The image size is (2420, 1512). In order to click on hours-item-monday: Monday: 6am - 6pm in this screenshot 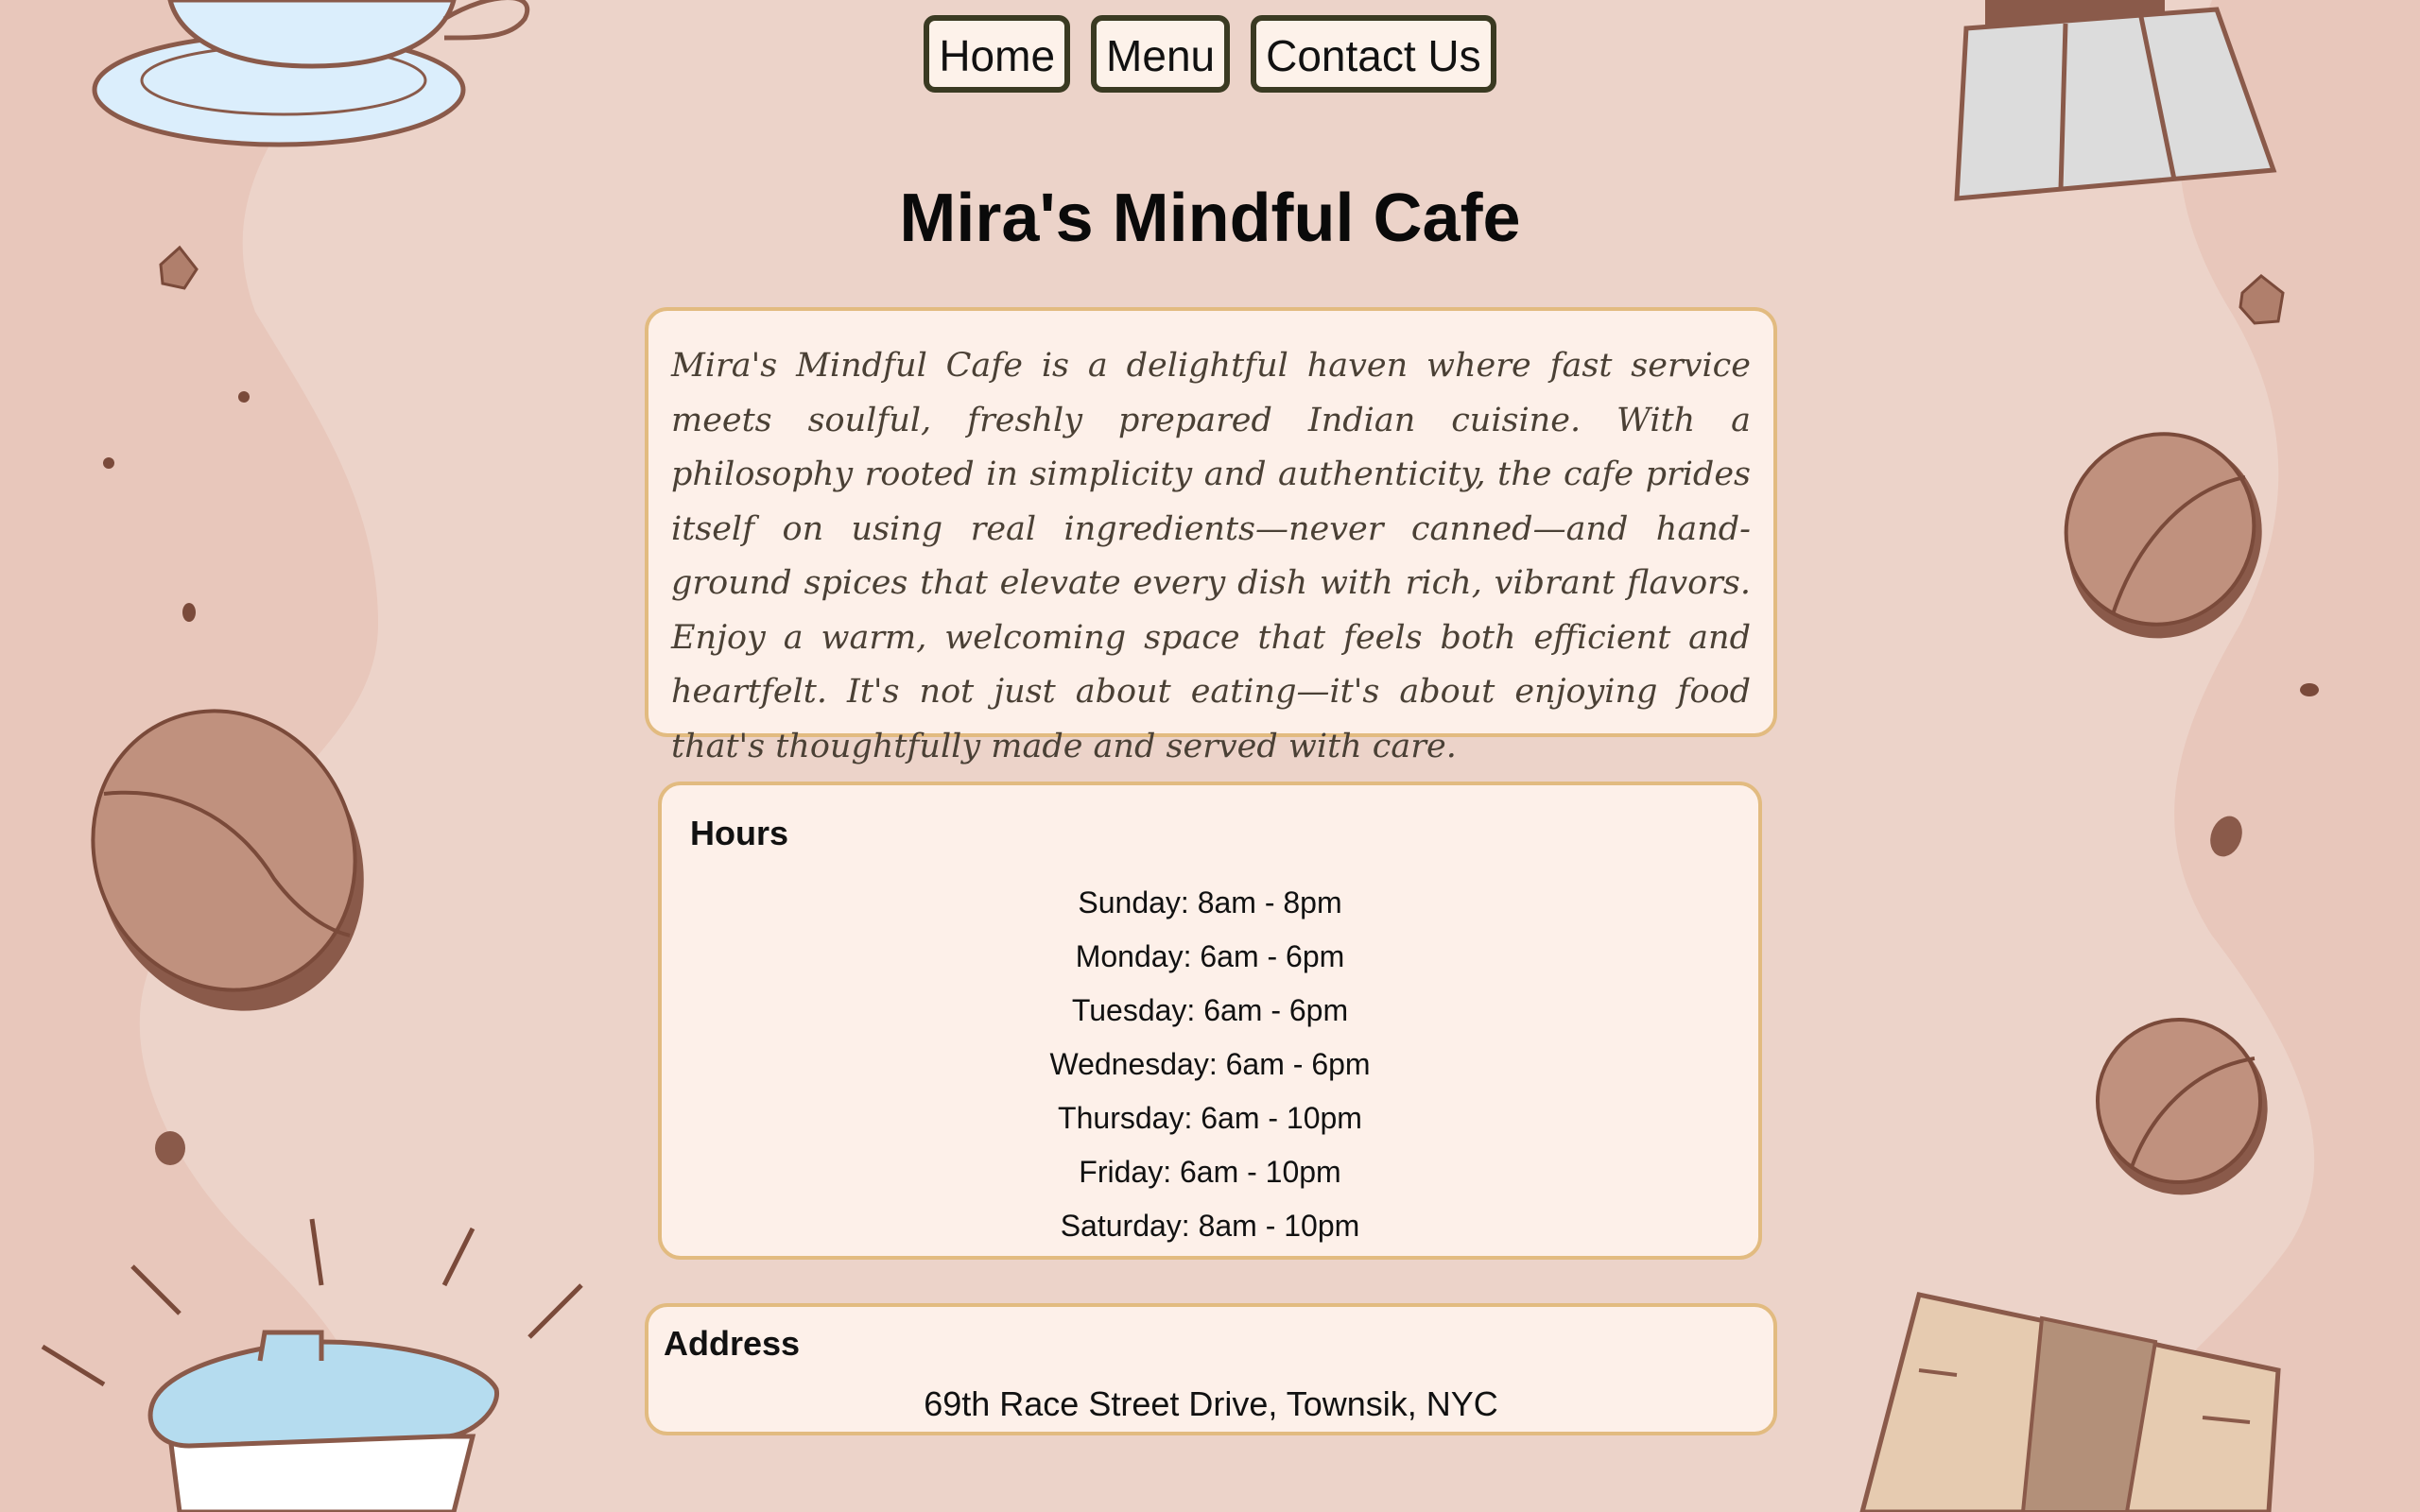, I will do `click(1210, 956)`.